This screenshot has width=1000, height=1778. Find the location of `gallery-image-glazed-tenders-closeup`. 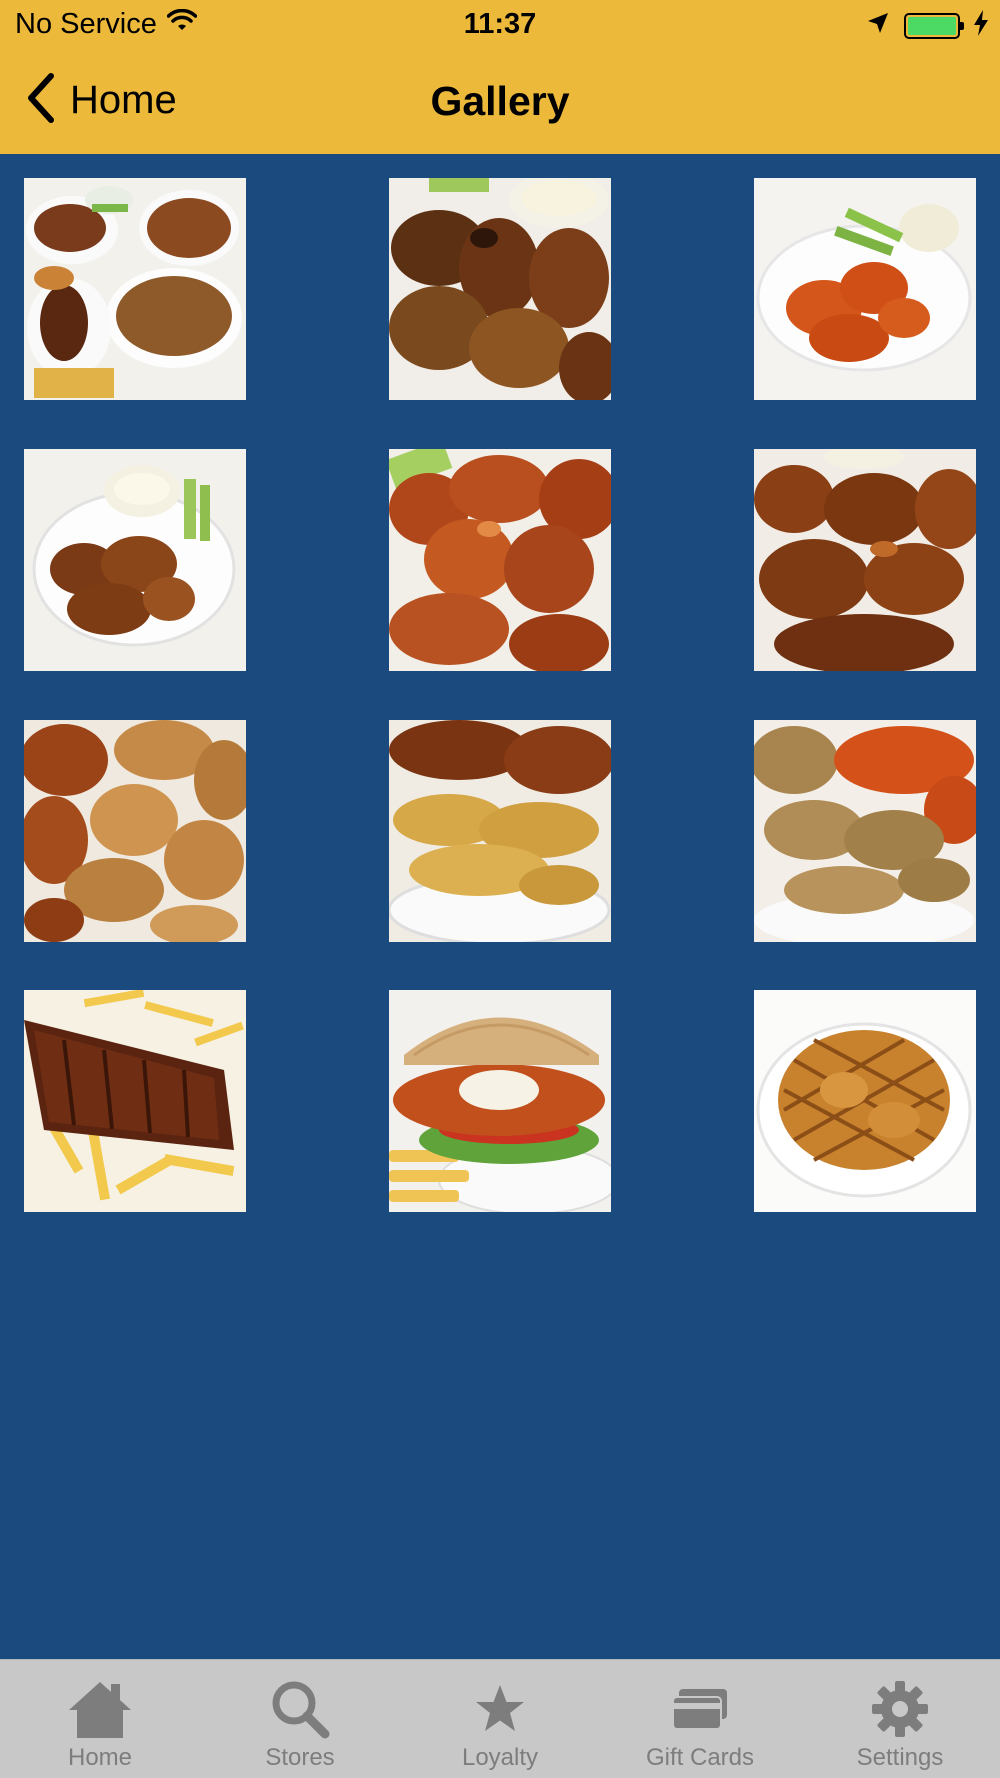

gallery-image-glazed-tenders-closeup is located at coordinates (865, 560).